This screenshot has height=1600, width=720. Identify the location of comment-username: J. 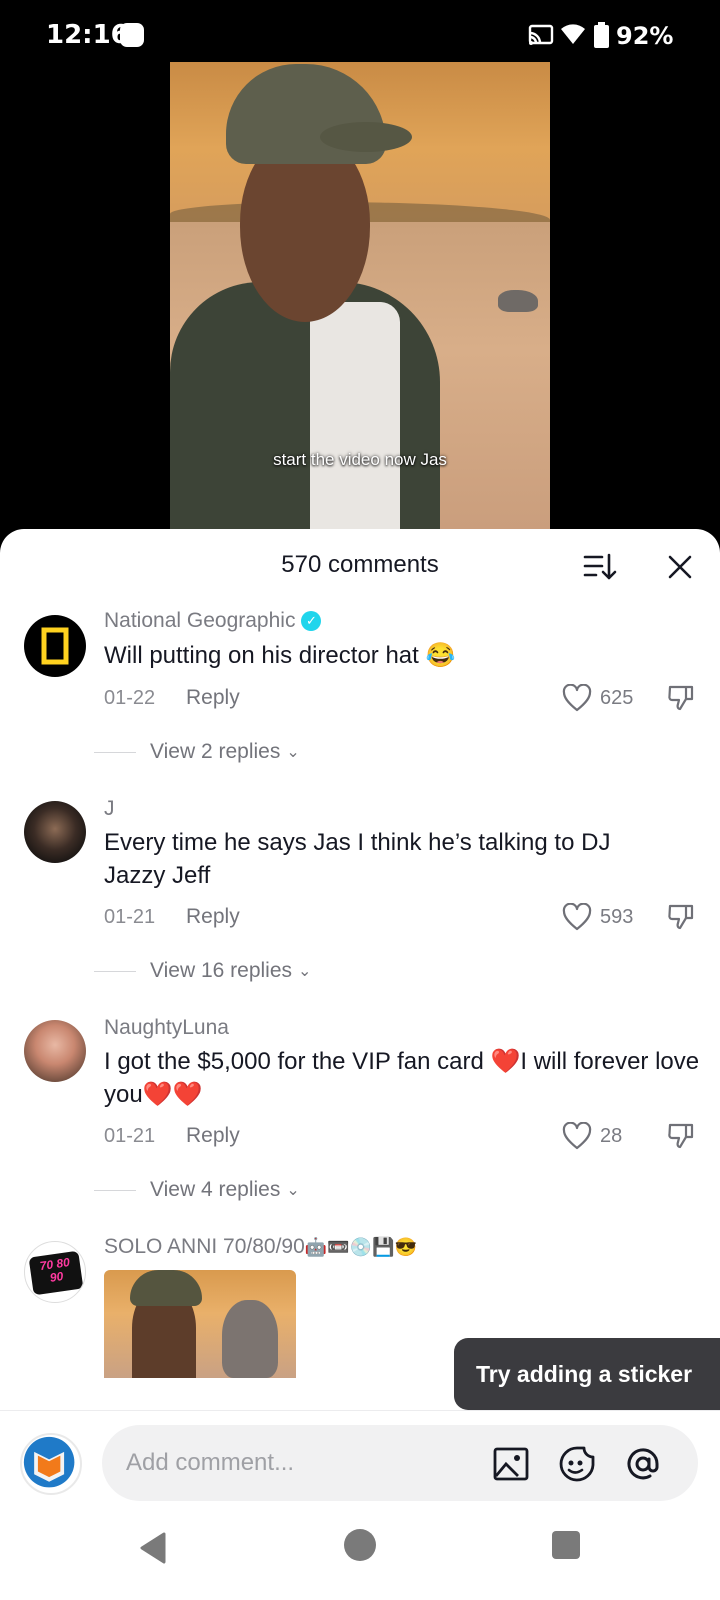
(109, 809).